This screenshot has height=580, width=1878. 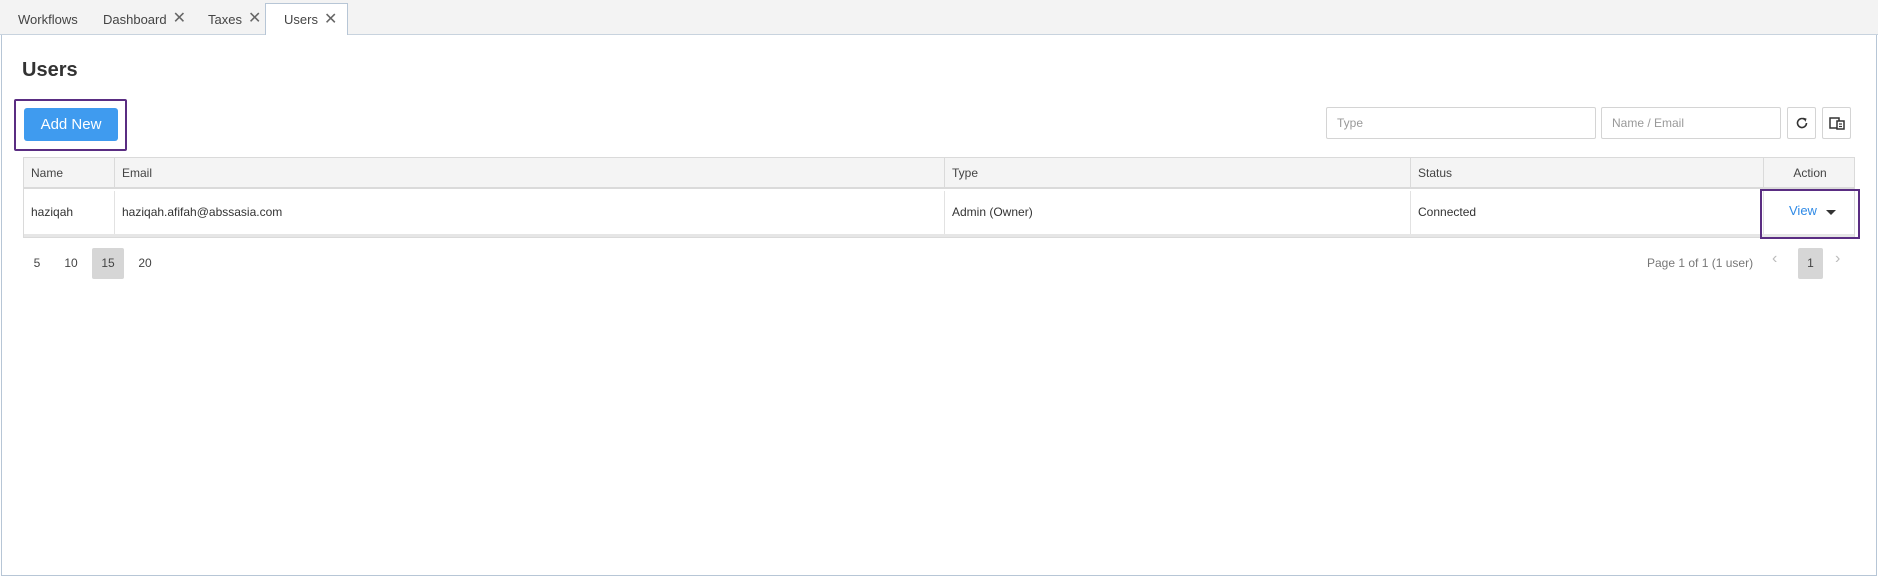 I want to click on column-header-email: Email, so click(x=530, y=173).